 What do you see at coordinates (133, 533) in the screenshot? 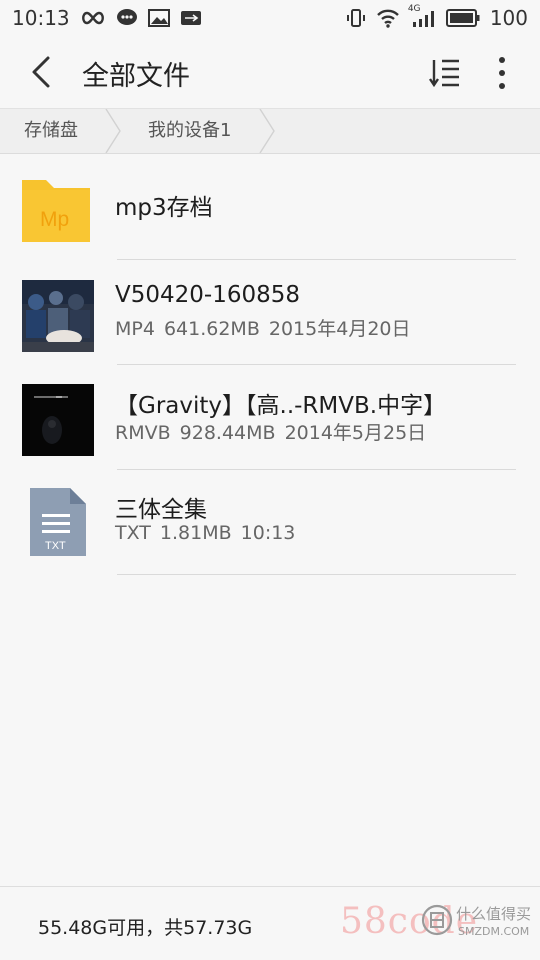
I see `file-type: TXT` at bounding box center [133, 533].